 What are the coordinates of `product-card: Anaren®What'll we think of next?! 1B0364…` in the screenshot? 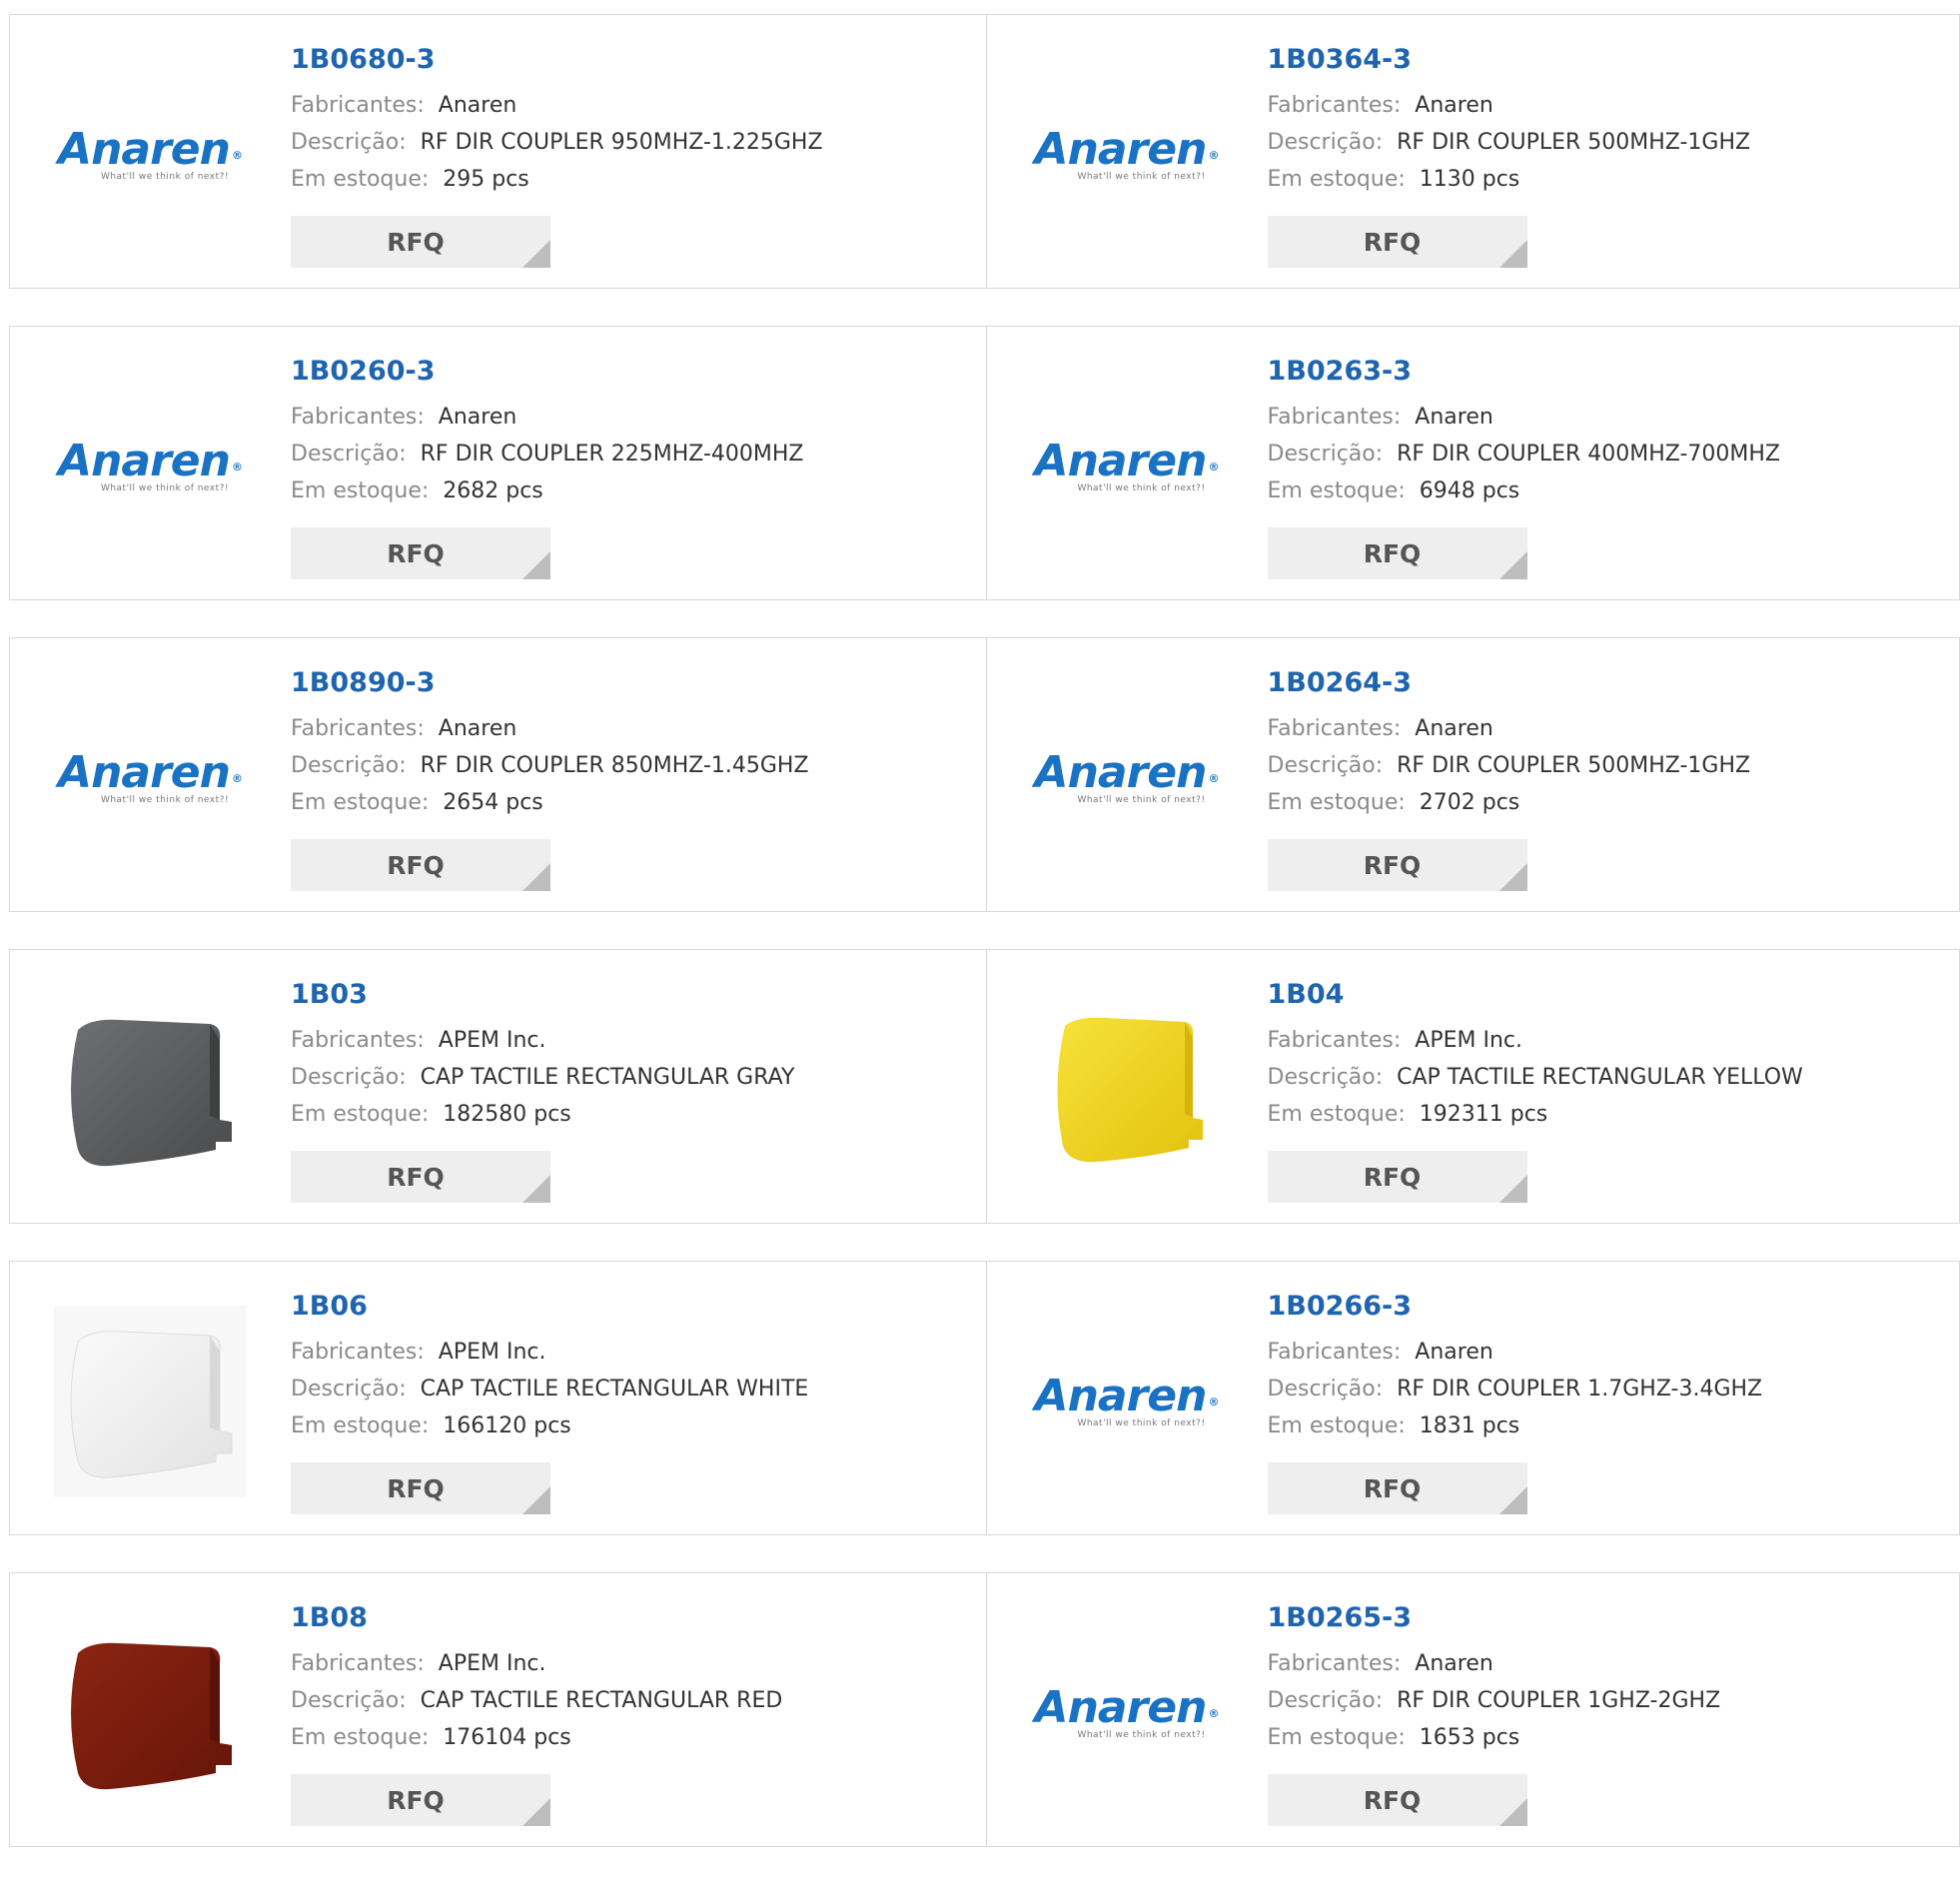 It's located at (1473, 151).